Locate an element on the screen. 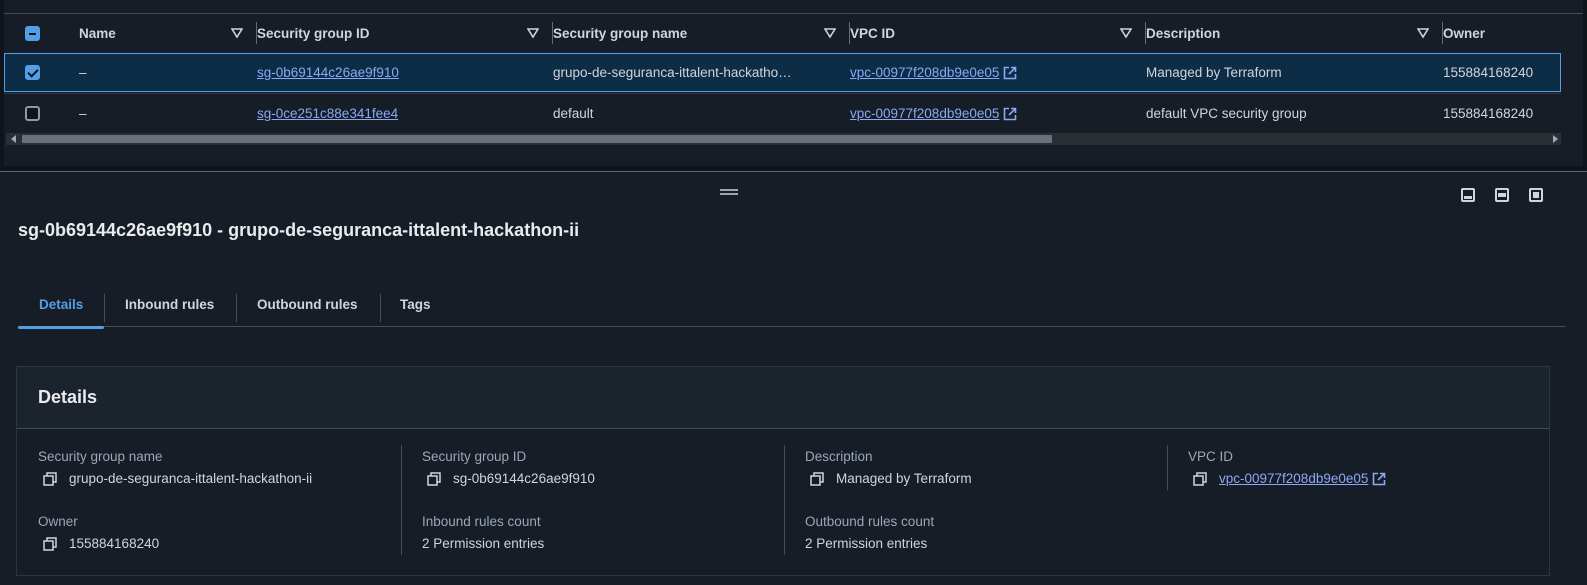 This screenshot has width=1587, height=585. select-all-checkbox is located at coordinates (32, 33).